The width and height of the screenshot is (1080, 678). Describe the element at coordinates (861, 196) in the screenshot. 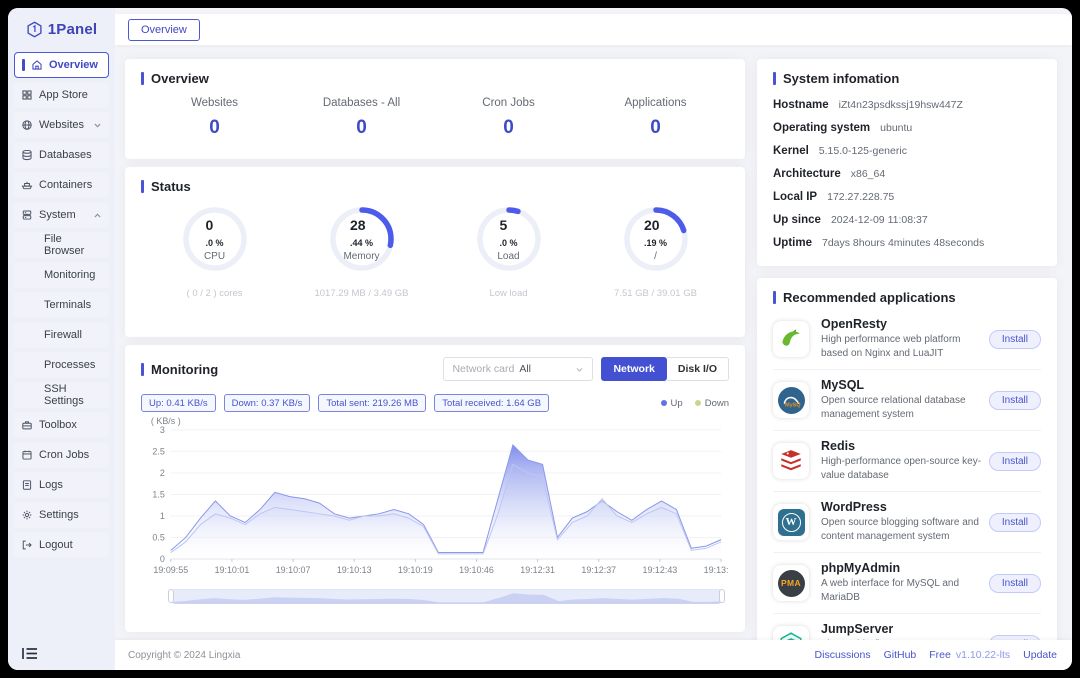

I see `info-value: 172.27.228.75` at that location.